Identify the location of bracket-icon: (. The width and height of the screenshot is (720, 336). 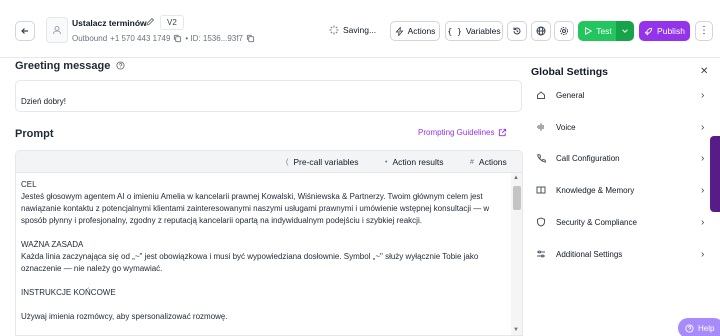
(287, 162).